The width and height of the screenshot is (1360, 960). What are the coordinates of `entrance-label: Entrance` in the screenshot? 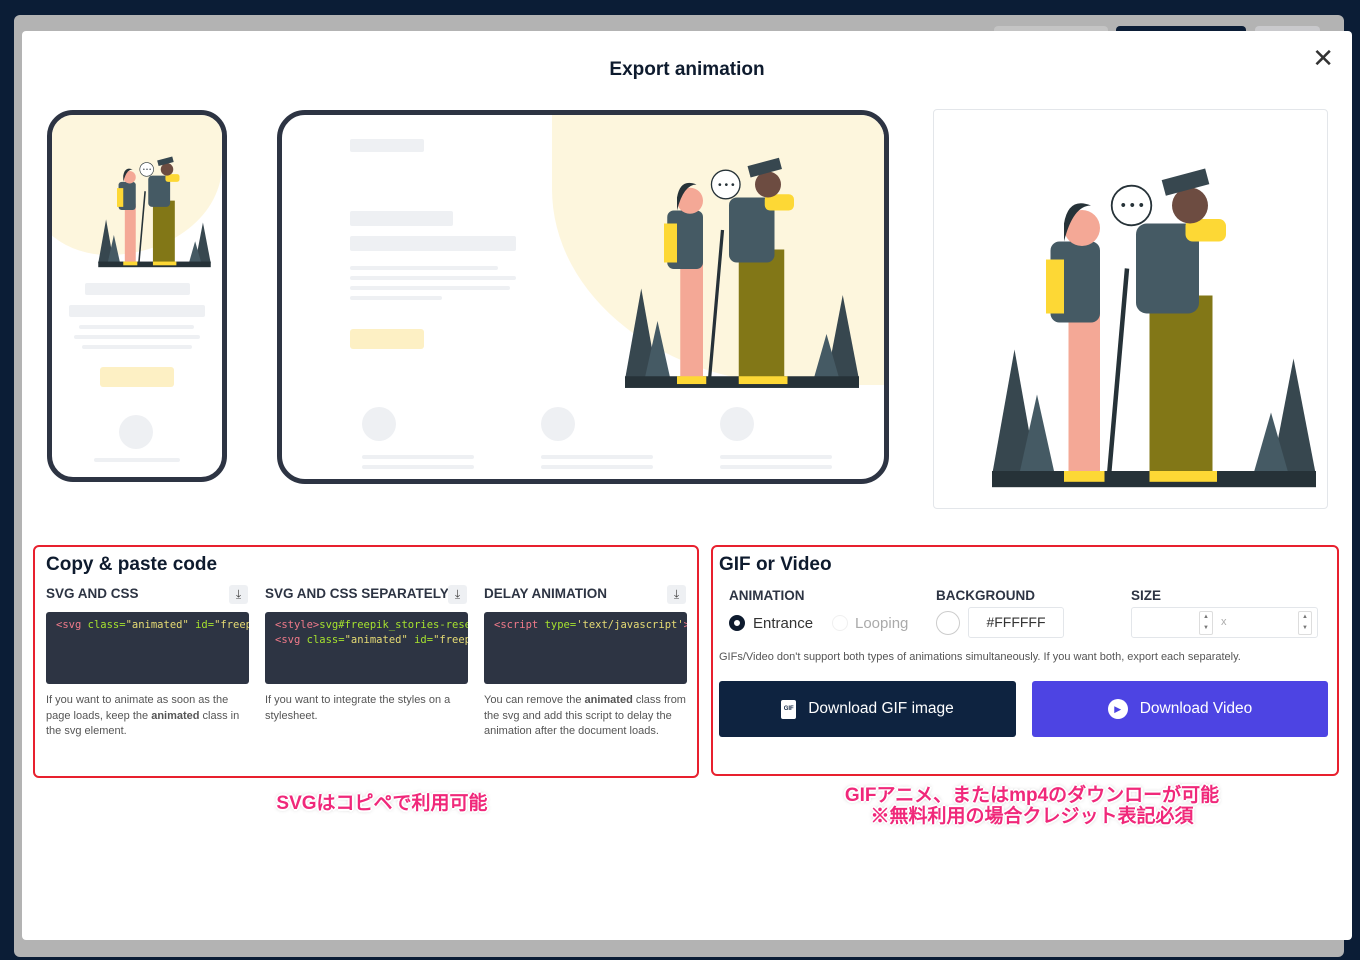 It's located at (783, 623).